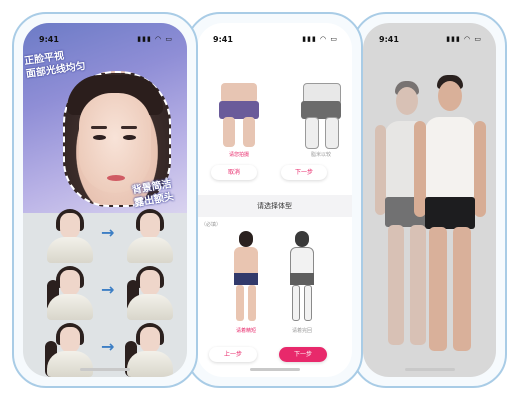 This screenshot has height=400, width=519. I want to click on right-brow, so click(129, 127).